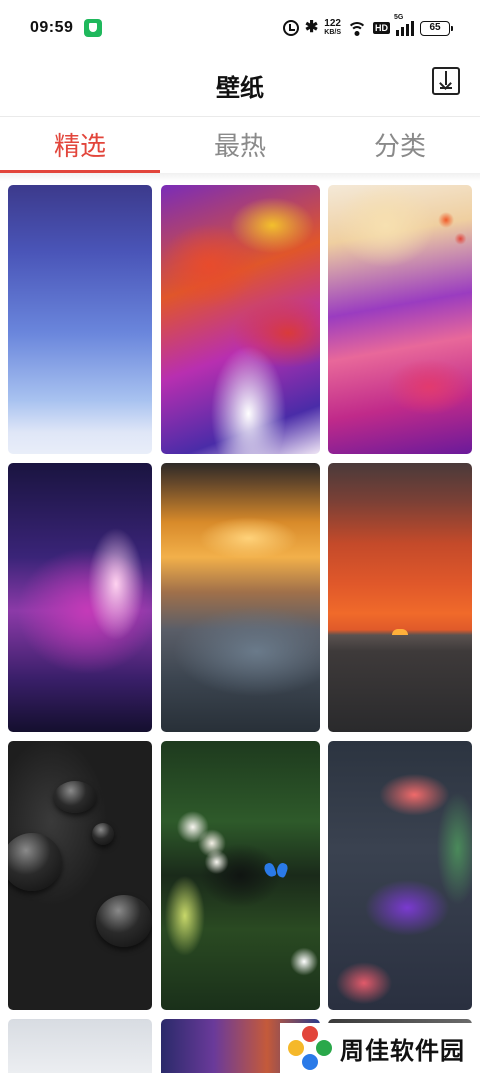 Image resolution: width=480 pixels, height=1073 pixels. What do you see at coordinates (310, 1048) in the screenshot?
I see `watermark-logo-icon` at bounding box center [310, 1048].